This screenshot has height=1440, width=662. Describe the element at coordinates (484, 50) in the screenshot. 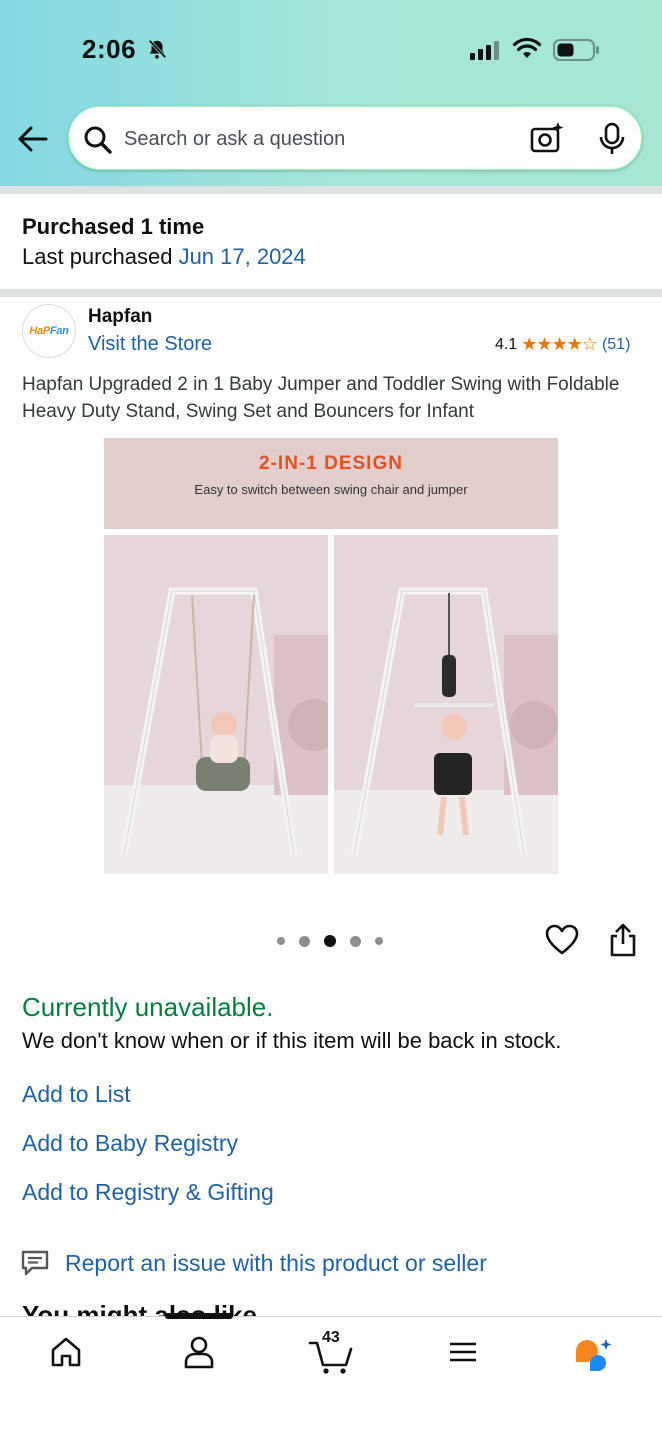

I see `signal-icon` at that location.